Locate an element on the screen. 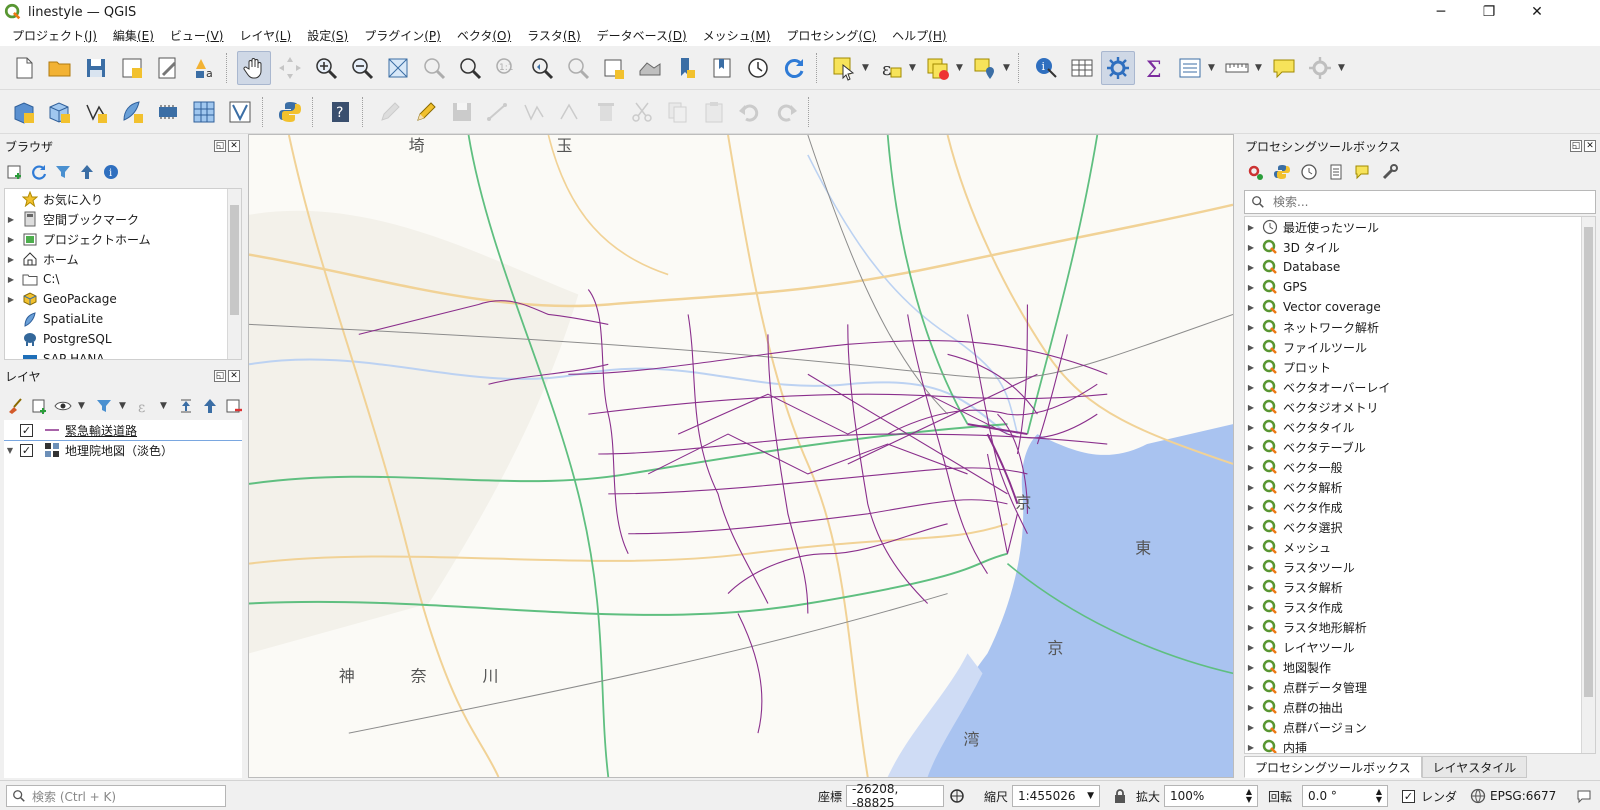 This screenshot has height=810, width=1600. menu-item: ベクタ(O) is located at coordinates (484, 35).